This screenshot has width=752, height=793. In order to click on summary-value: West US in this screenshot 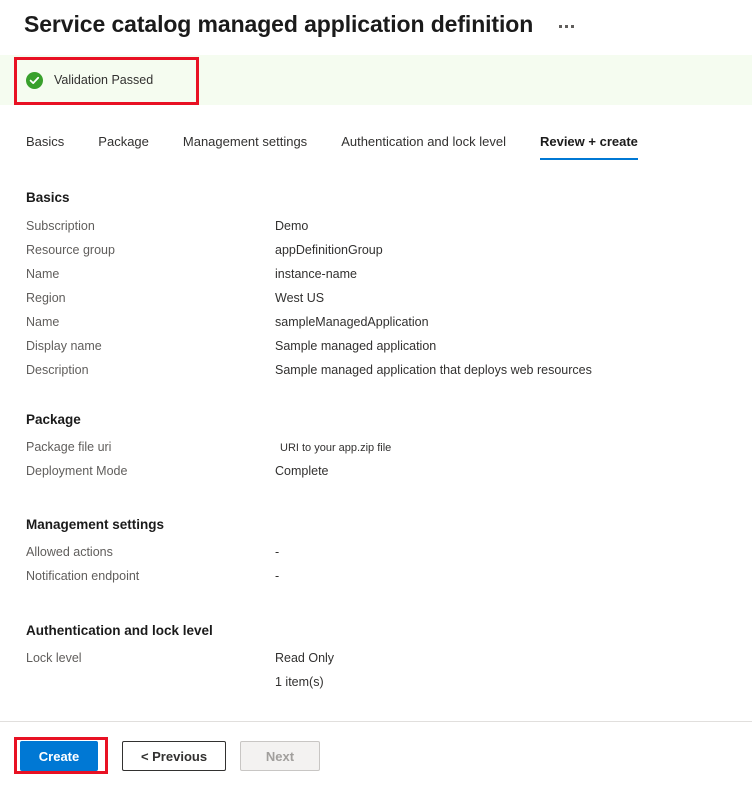, I will do `click(300, 298)`.